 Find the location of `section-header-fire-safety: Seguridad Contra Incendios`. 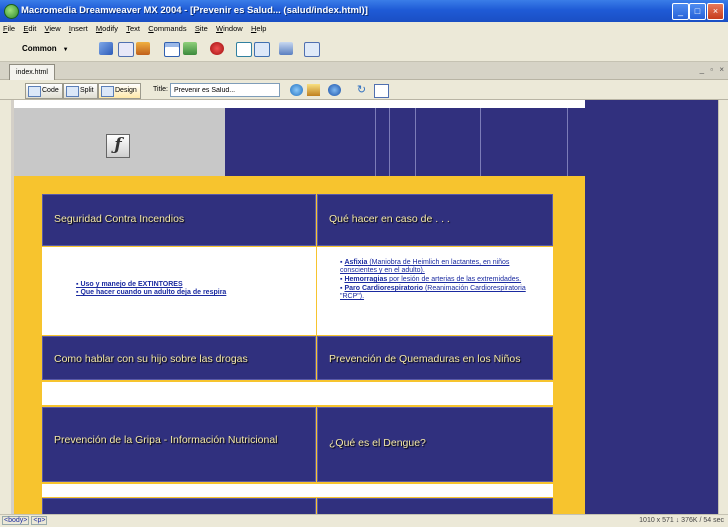

section-header-fire-safety: Seguridad Contra Incendios is located at coordinates (179, 220).